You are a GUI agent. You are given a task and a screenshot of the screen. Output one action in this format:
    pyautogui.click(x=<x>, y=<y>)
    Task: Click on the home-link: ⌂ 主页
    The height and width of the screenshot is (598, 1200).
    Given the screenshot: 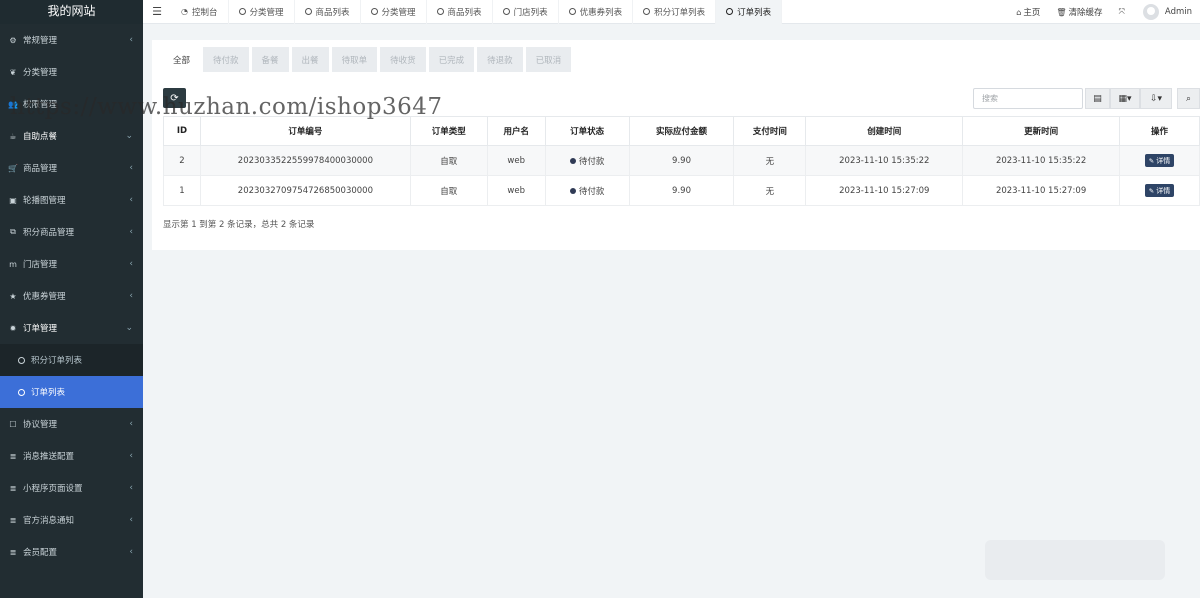 What is the action you would take?
    pyautogui.click(x=1028, y=12)
    